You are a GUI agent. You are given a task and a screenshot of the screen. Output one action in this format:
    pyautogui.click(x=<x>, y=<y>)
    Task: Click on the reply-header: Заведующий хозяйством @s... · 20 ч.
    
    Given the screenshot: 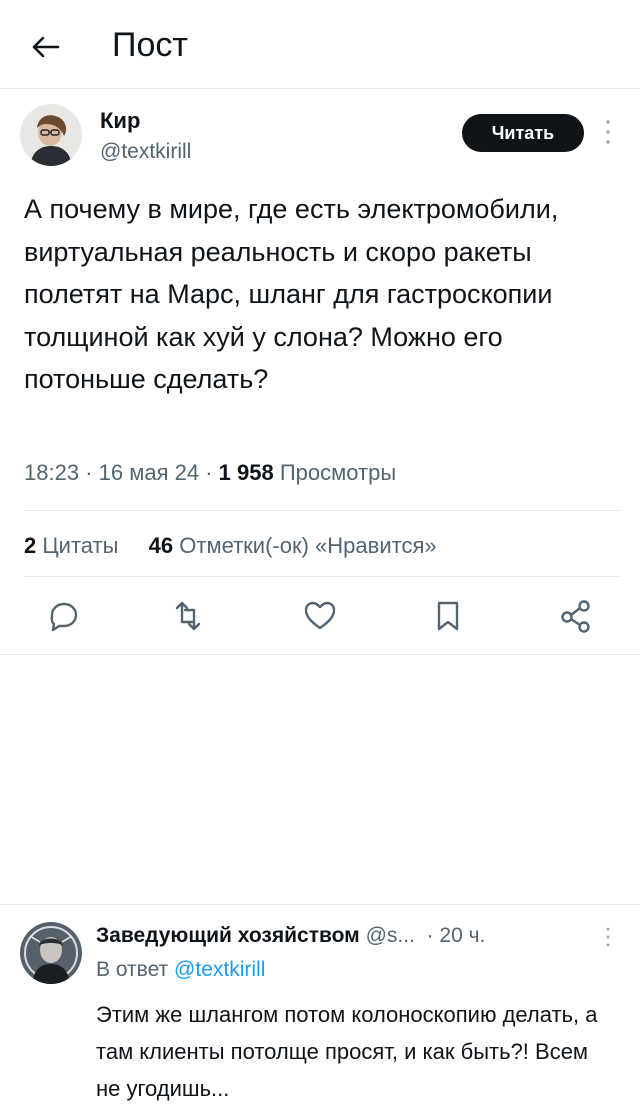 What is the action you would take?
    pyautogui.click(x=290, y=936)
    